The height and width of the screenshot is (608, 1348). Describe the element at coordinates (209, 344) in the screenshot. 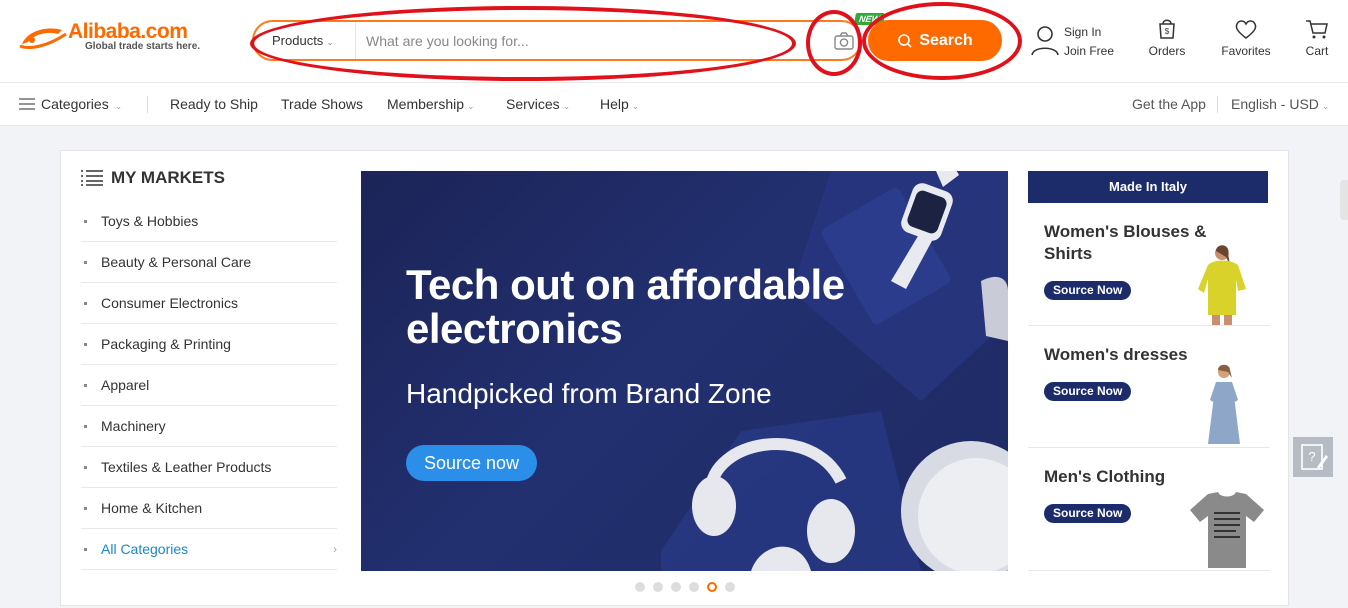

I see `market-item-packaging-printing: Packaging & Printing` at that location.